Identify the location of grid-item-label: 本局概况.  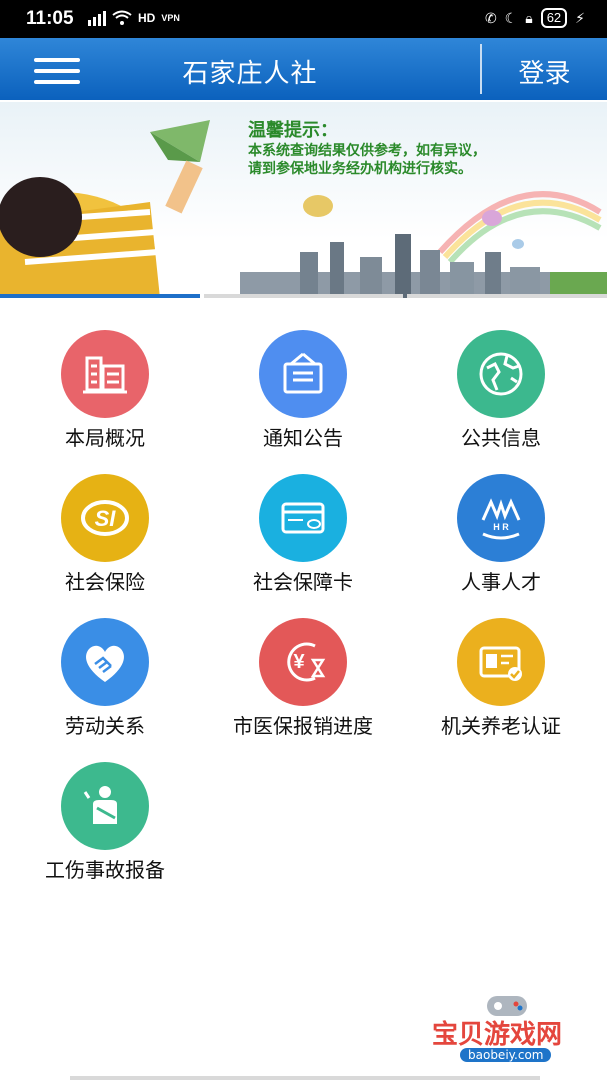
(105, 438).